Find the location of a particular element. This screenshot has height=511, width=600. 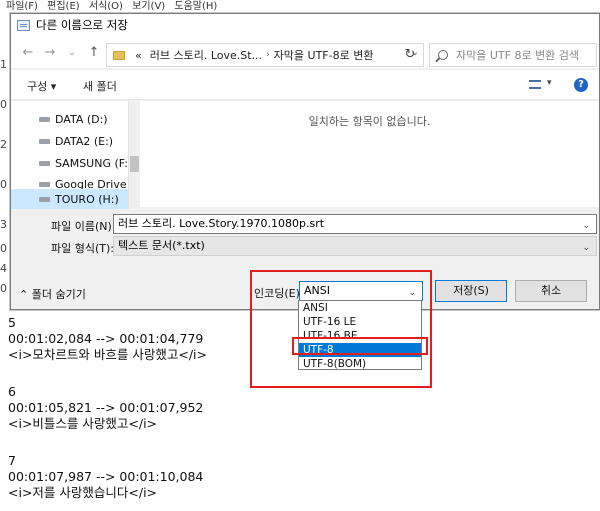

back-arrow-icon: ← is located at coordinates (28, 52).